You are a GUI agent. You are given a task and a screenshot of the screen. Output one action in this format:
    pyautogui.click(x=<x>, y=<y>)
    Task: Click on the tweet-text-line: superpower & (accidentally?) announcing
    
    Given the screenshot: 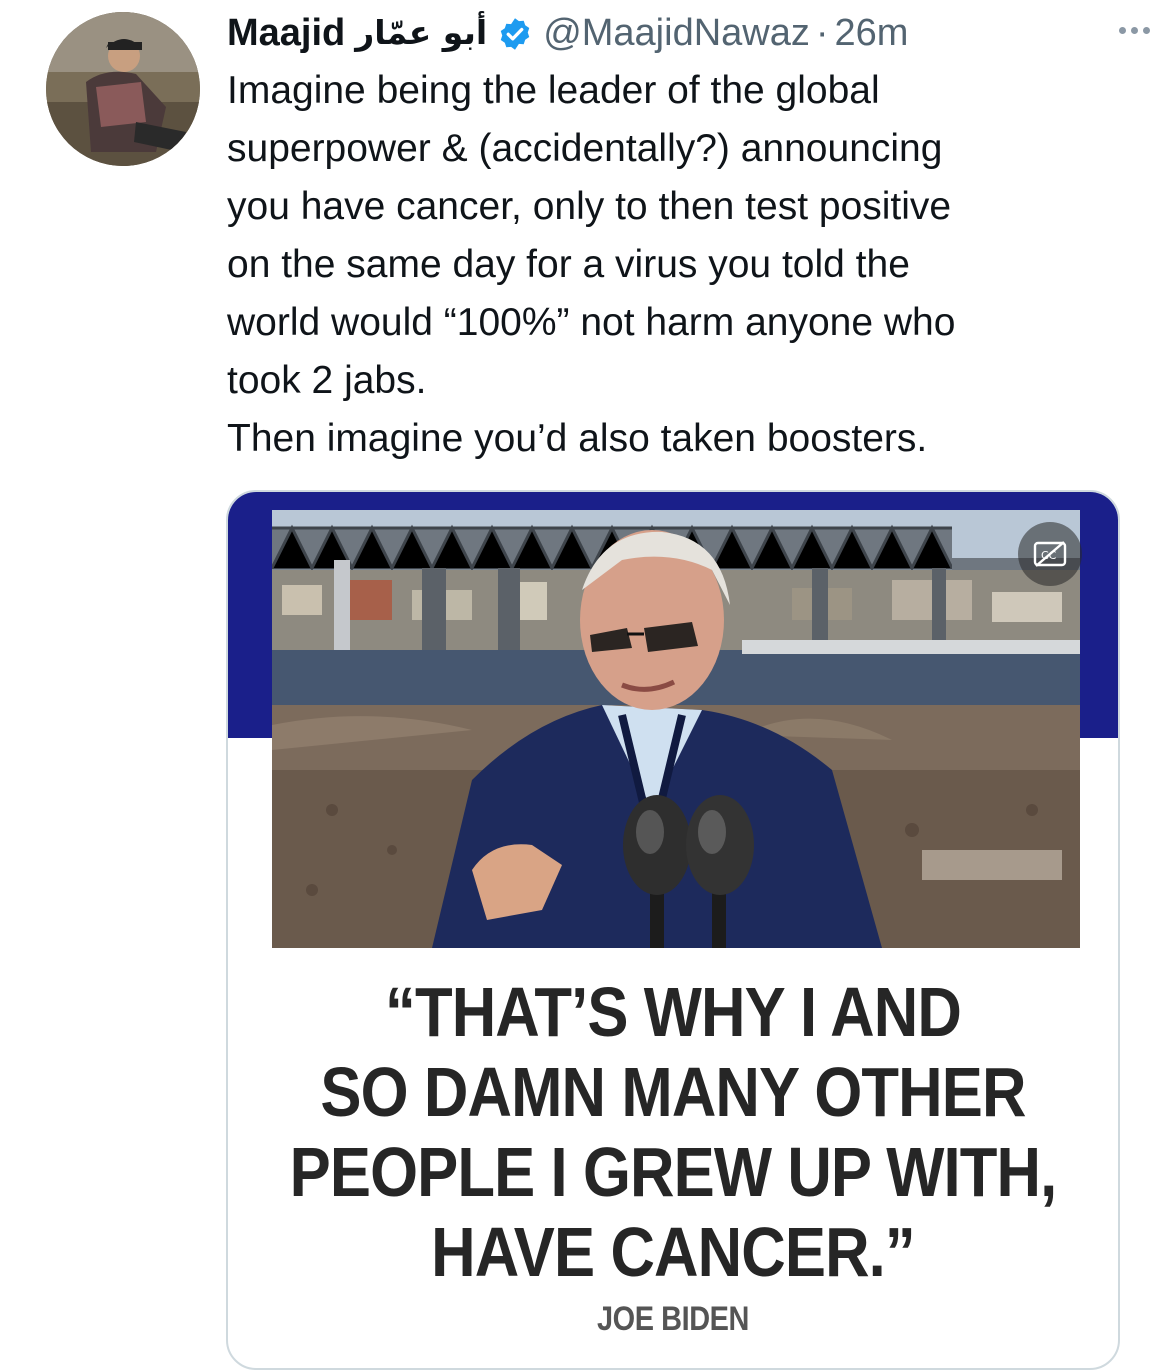 What is the action you would take?
    pyautogui.click(x=585, y=148)
    